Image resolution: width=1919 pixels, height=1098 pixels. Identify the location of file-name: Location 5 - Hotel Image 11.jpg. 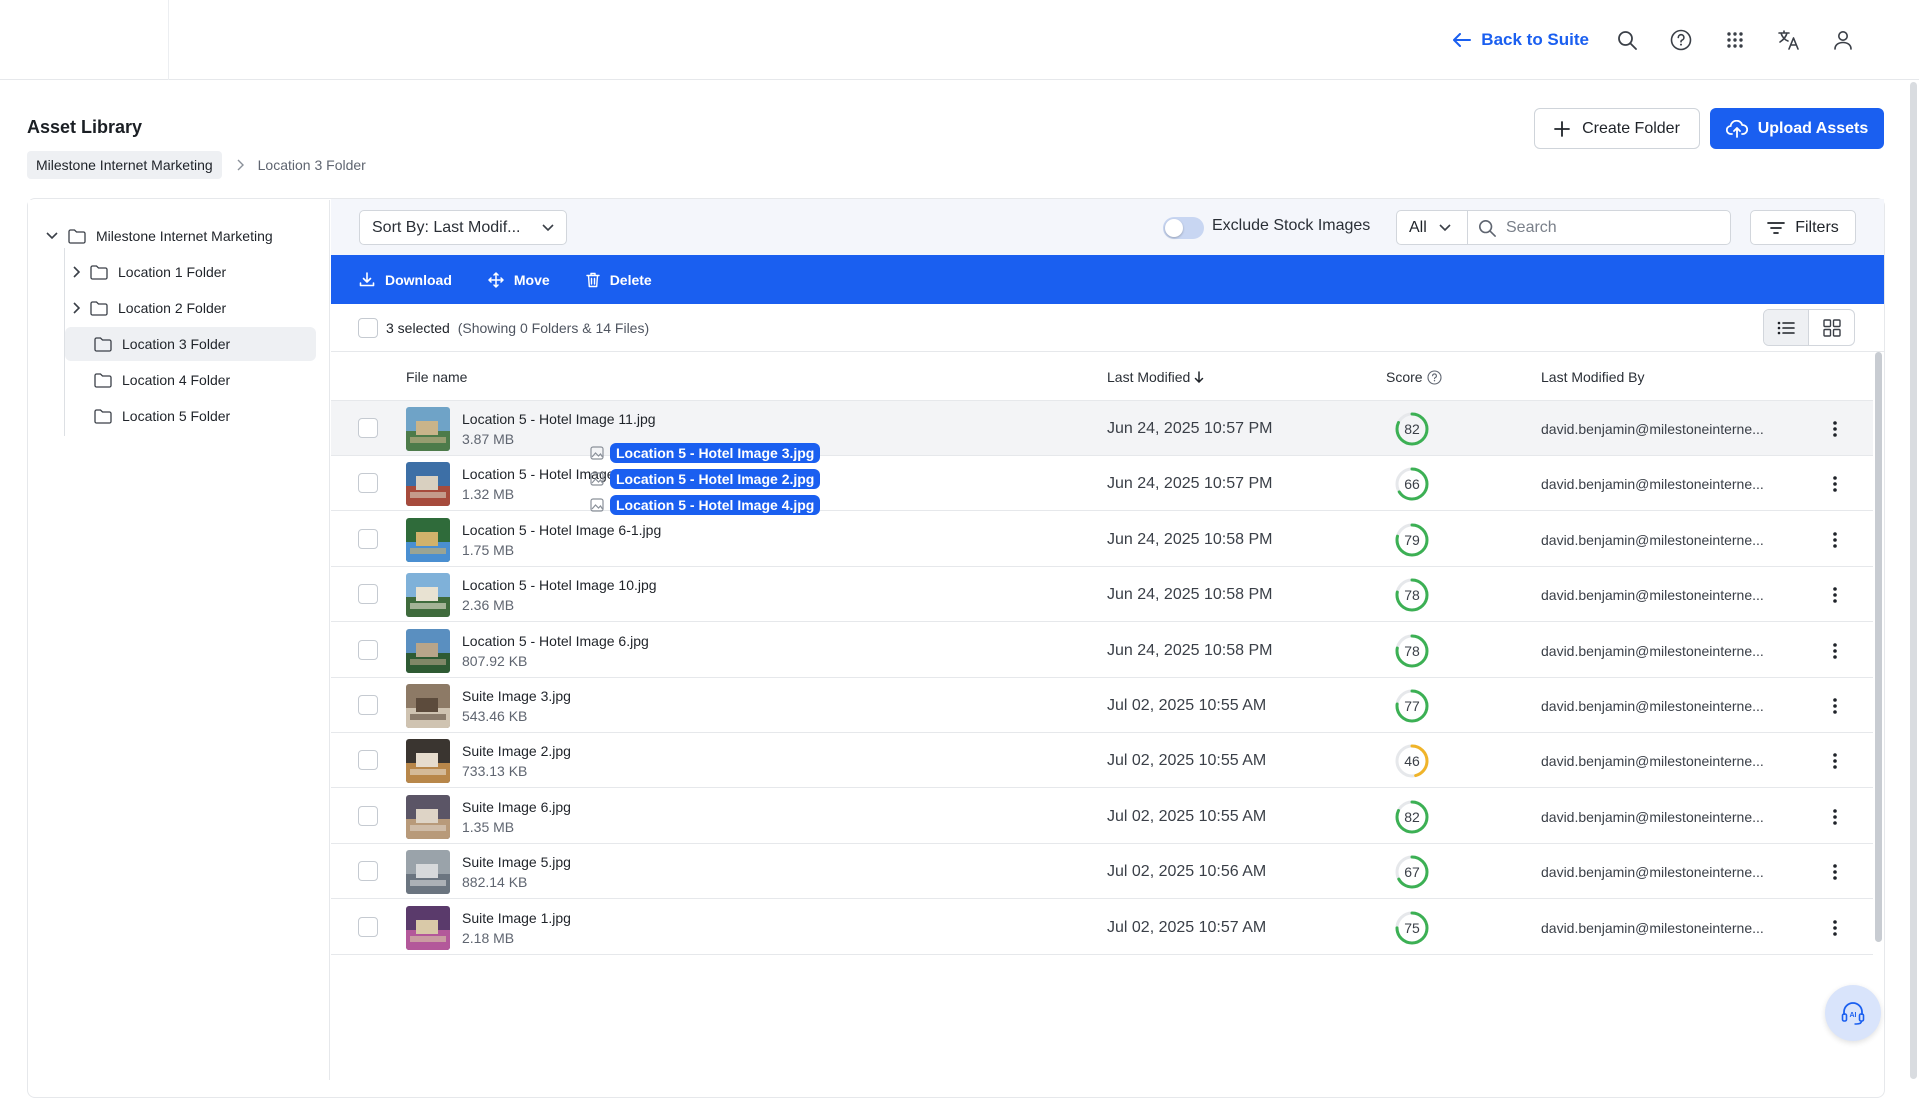
(559, 419).